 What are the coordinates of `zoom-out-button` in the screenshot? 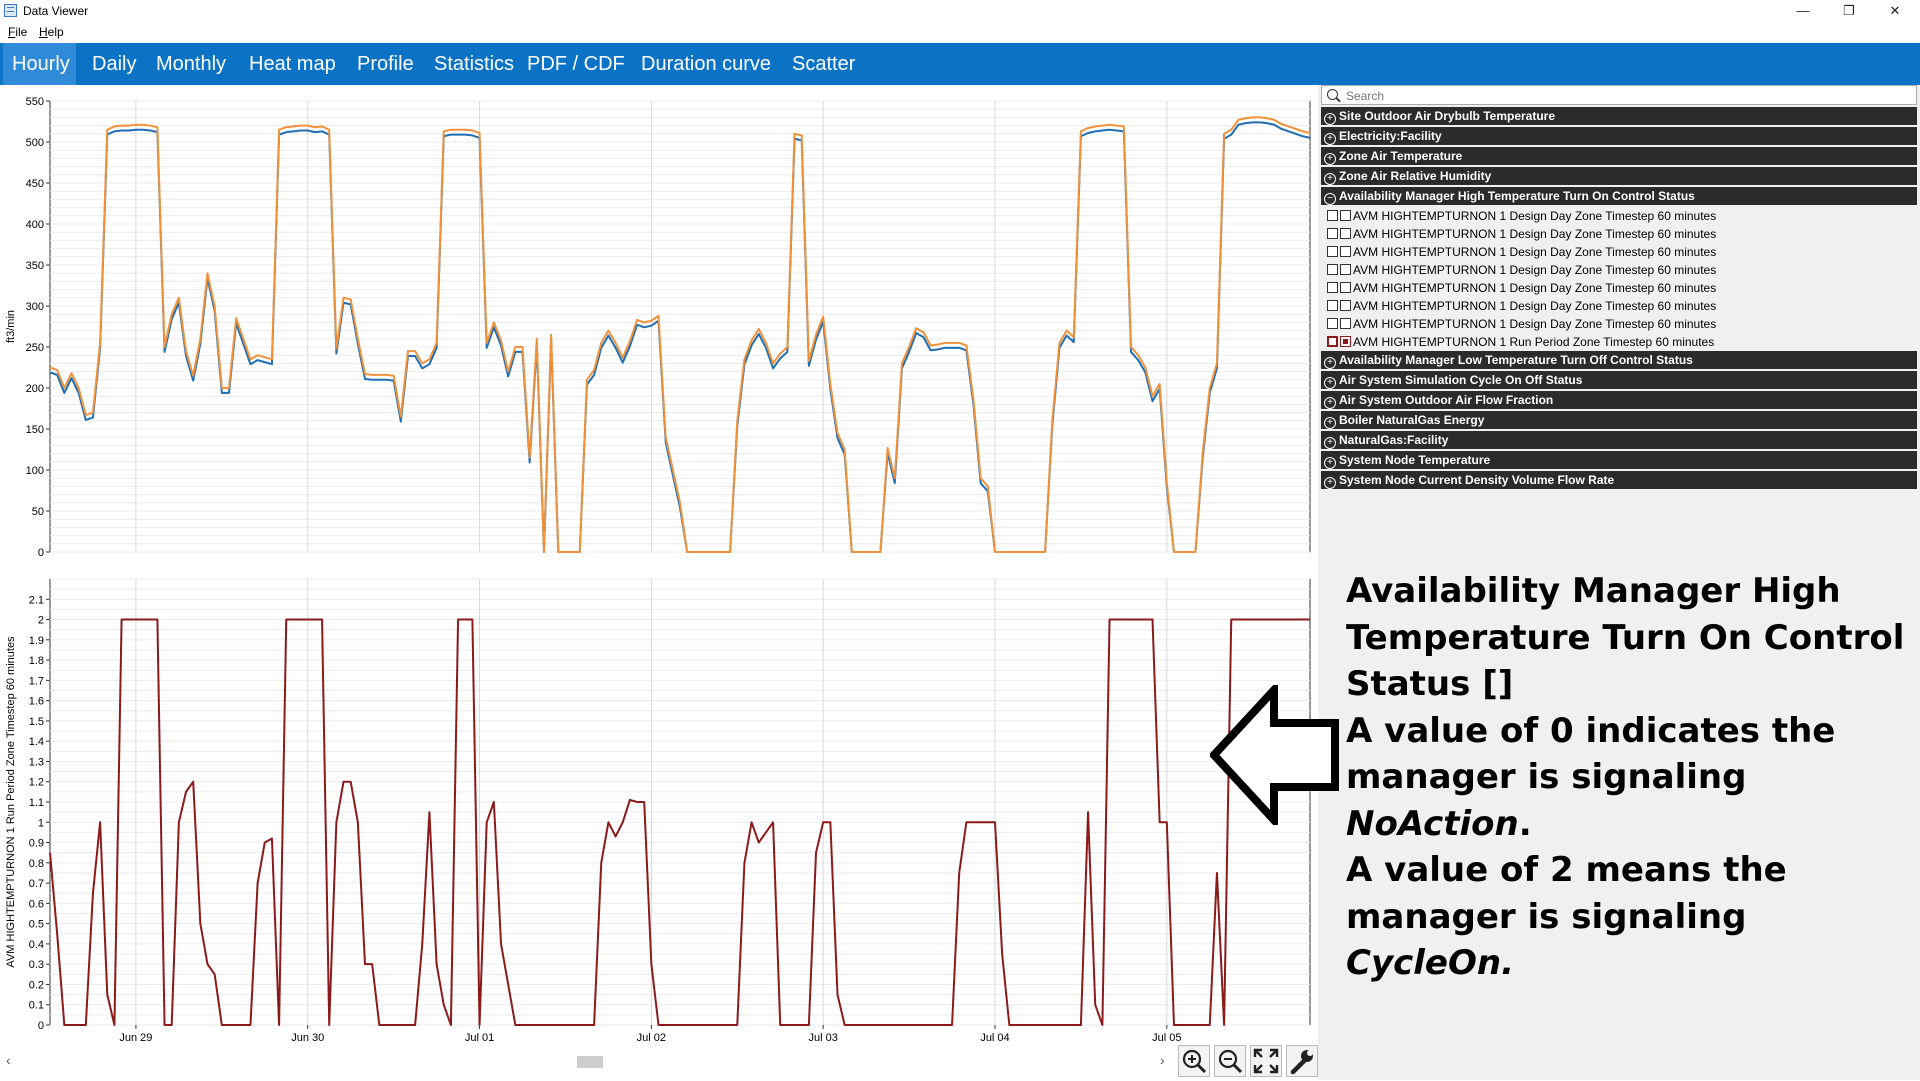 It's located at (1230, 1061).